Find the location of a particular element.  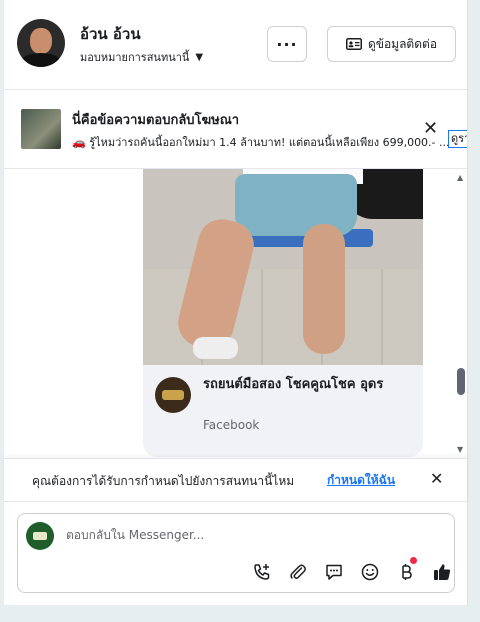

contact-avatar is located at coordinates (41, 43).